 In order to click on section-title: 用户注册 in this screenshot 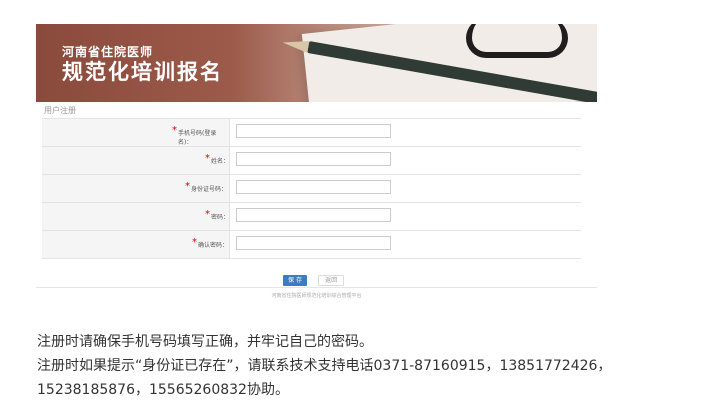, I will do `click(60, 110)`.